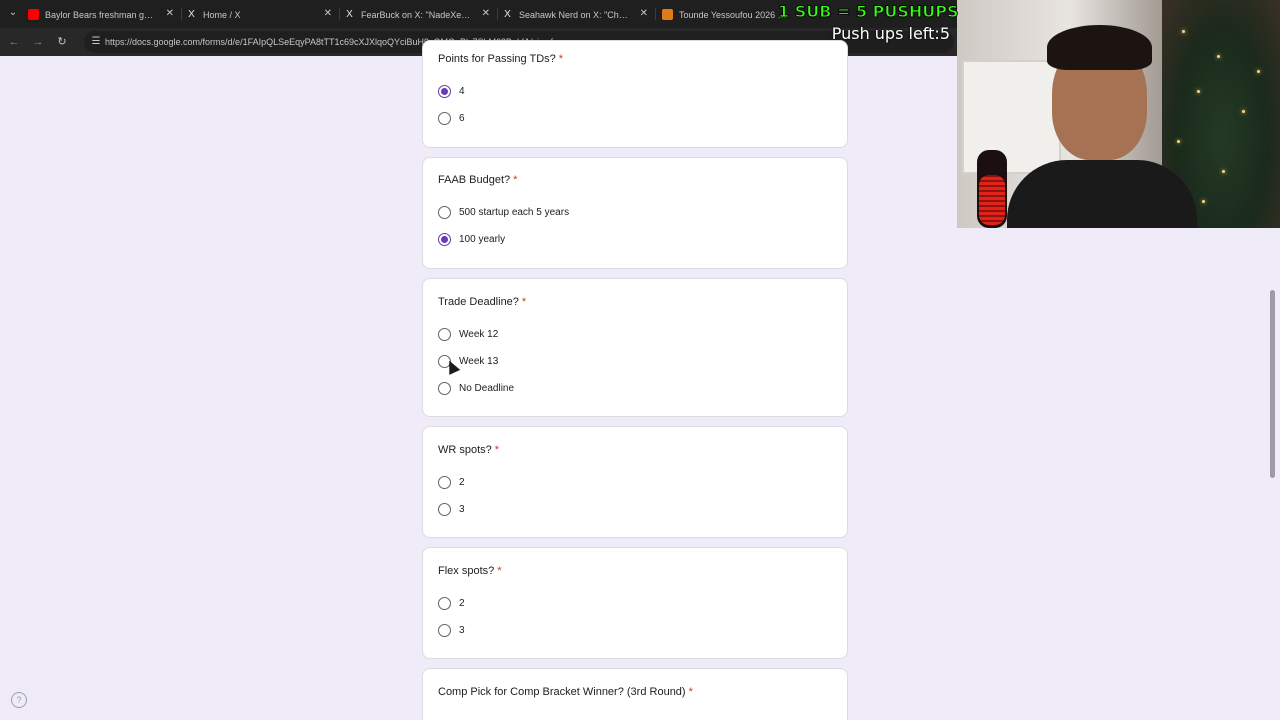 This screenshot has height=720, width=1280. What do you see at coordinates (96, 42) in the screenshot?
I see `site-info-icon: ☰` at bounding box center [96, 42].